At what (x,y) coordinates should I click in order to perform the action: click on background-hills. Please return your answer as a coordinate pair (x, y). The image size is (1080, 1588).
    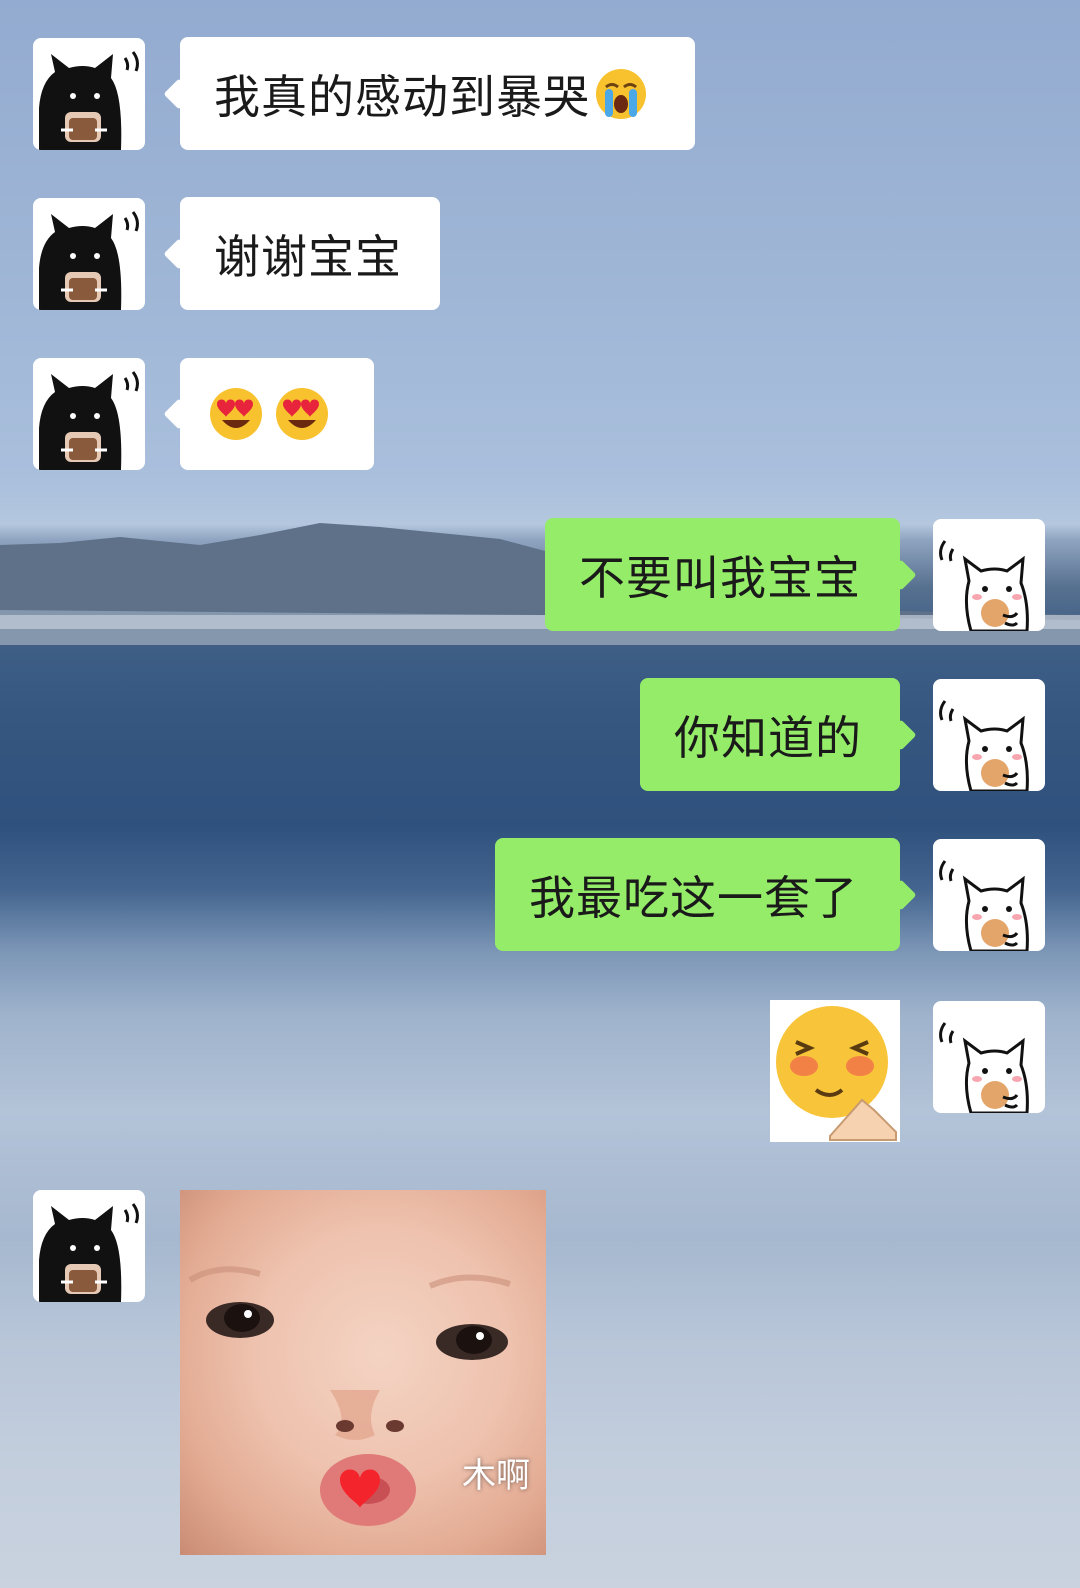
    Looking at the image, I should click on (540, 584).